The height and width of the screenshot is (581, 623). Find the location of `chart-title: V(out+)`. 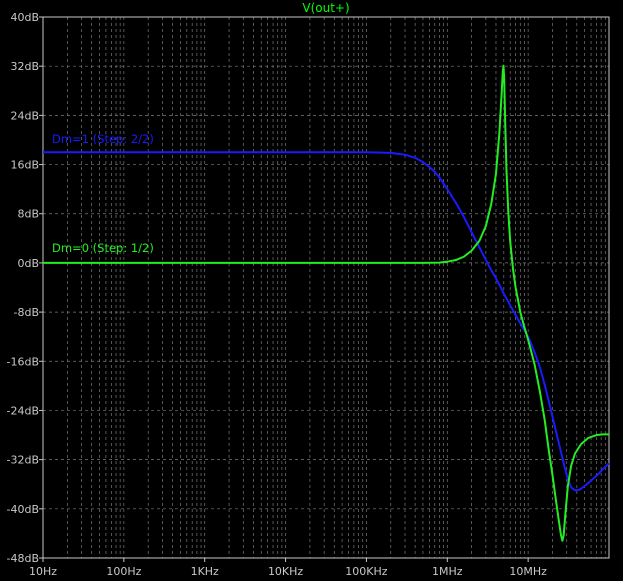

chart-title: V(out+) is located at coordinates (325, 8).